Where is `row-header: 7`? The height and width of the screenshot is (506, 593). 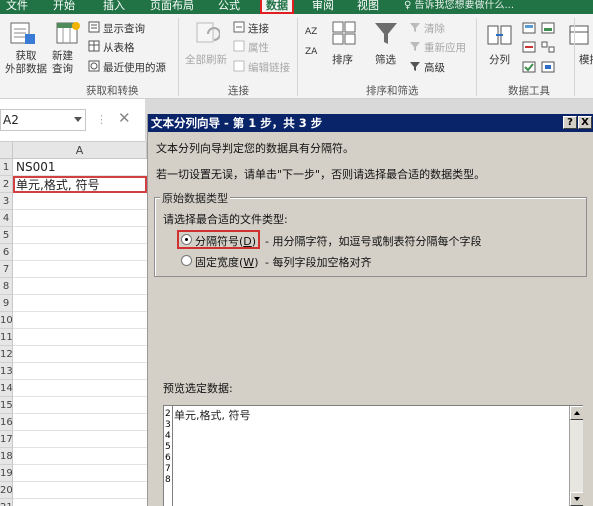
row-header: 7 is located at coordinates (6, 269).